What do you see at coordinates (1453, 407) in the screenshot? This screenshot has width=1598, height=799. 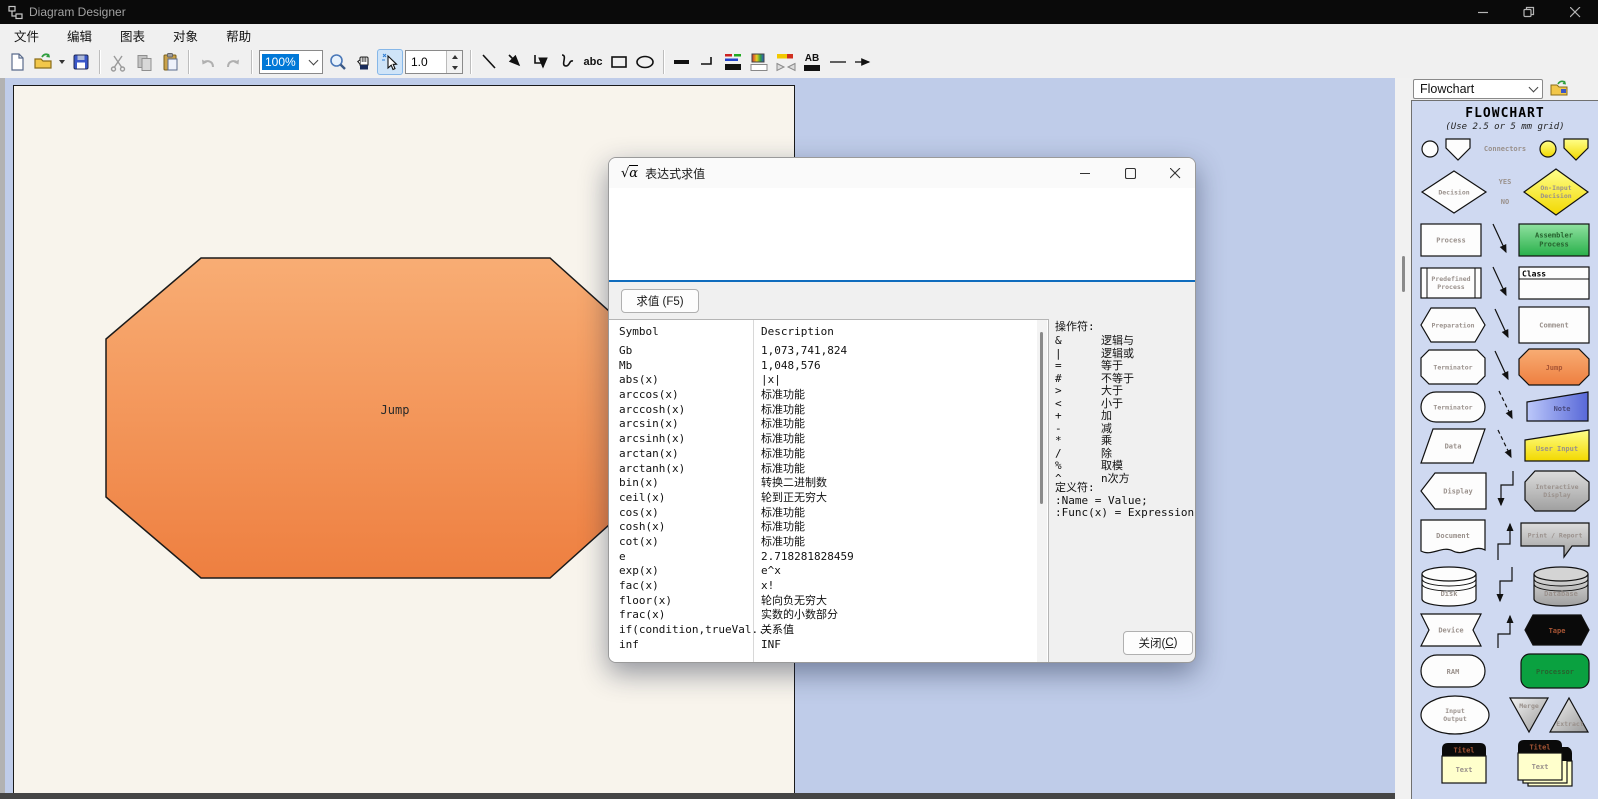 I see `terminator-rounded-shape: Terminator` at bounding box center [1453, 407].